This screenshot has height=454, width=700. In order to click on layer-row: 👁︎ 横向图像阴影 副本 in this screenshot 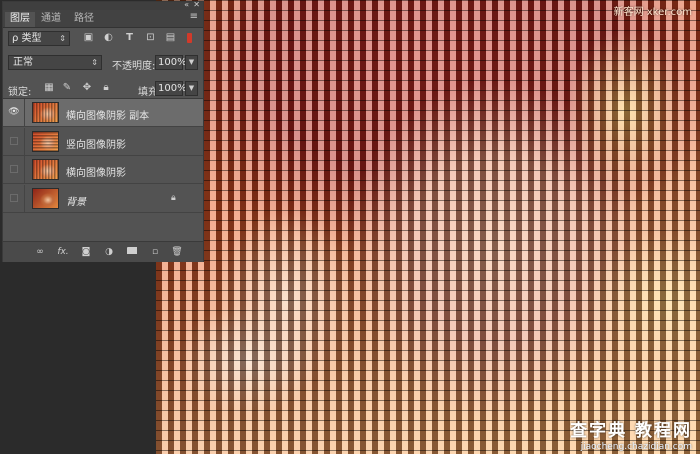, I will do `click(103, 113)`.